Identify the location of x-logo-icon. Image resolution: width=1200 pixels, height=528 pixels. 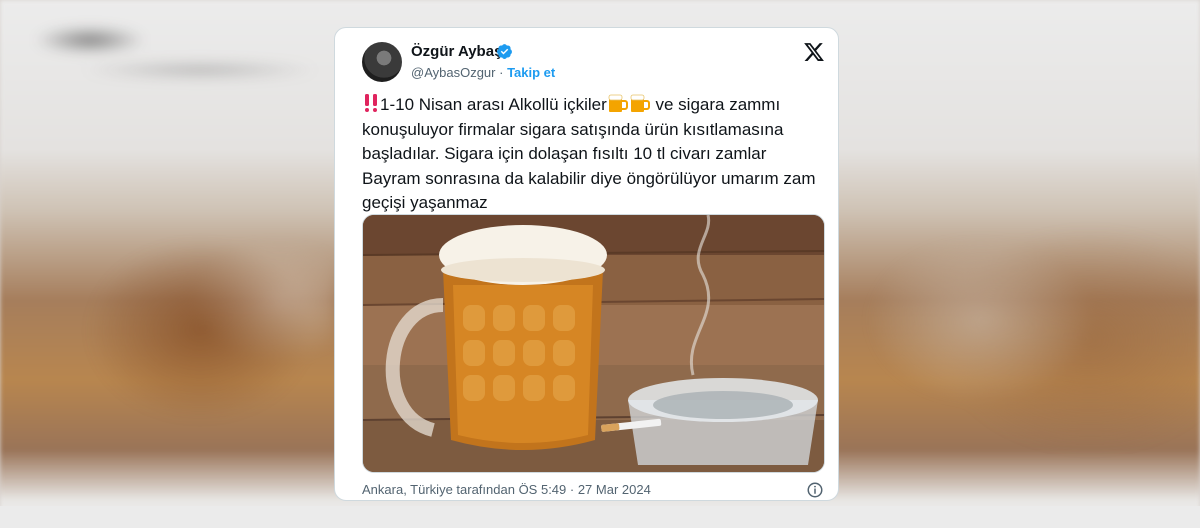
(814, 52).